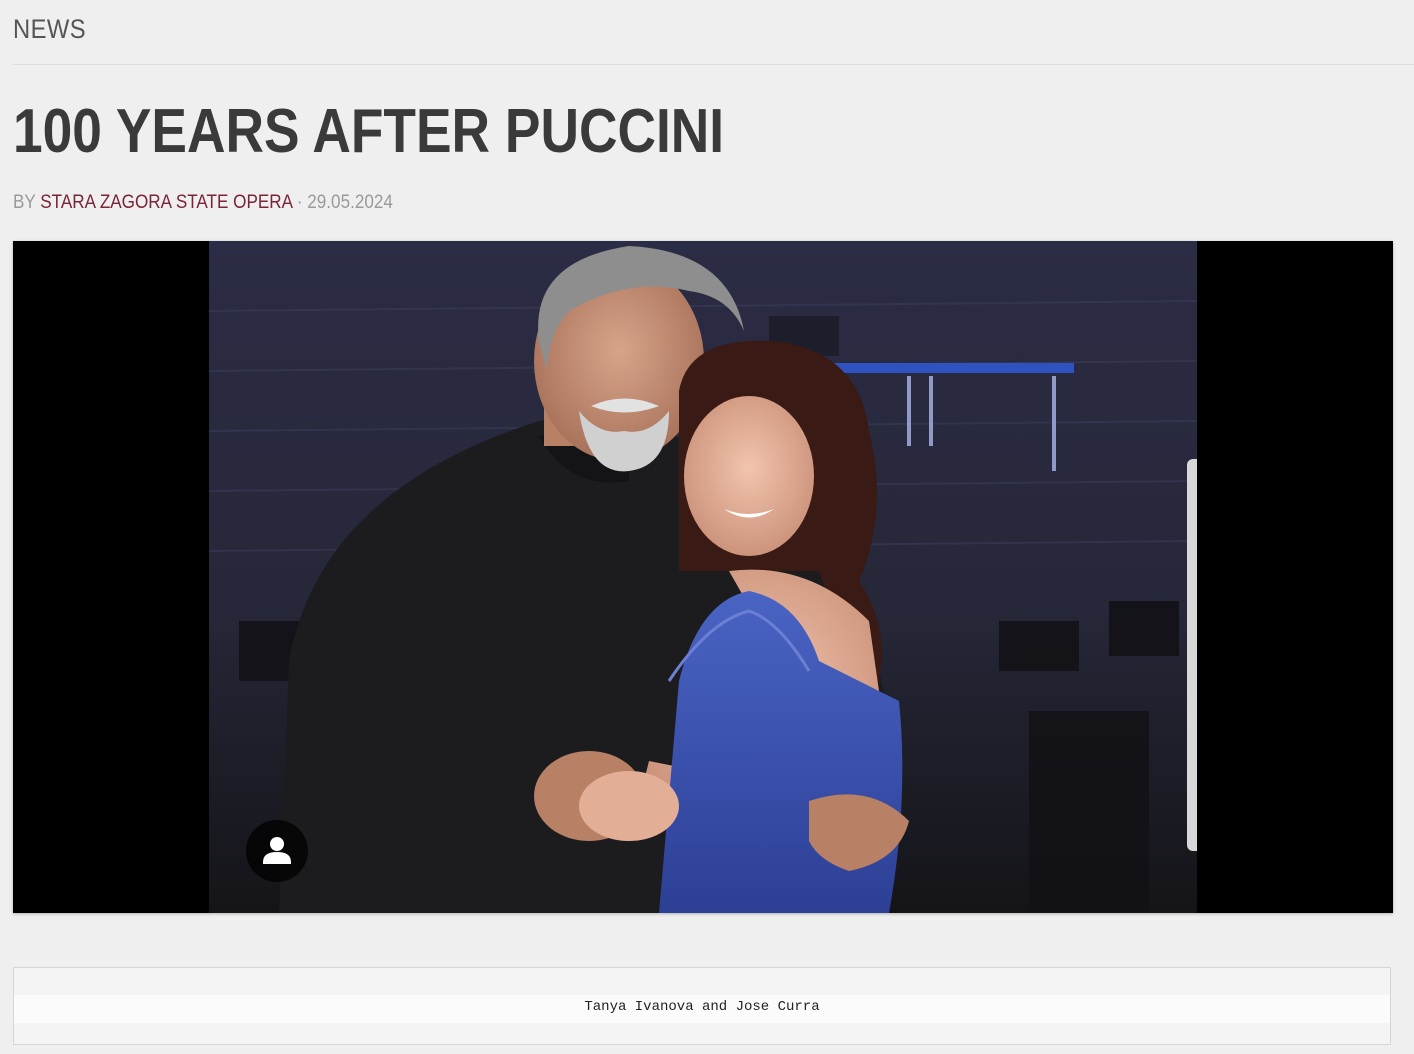 The image size is (1414, 1054). I want to click on author-link: STARA ZAGORA STATE OPERA, so click(166, 202).